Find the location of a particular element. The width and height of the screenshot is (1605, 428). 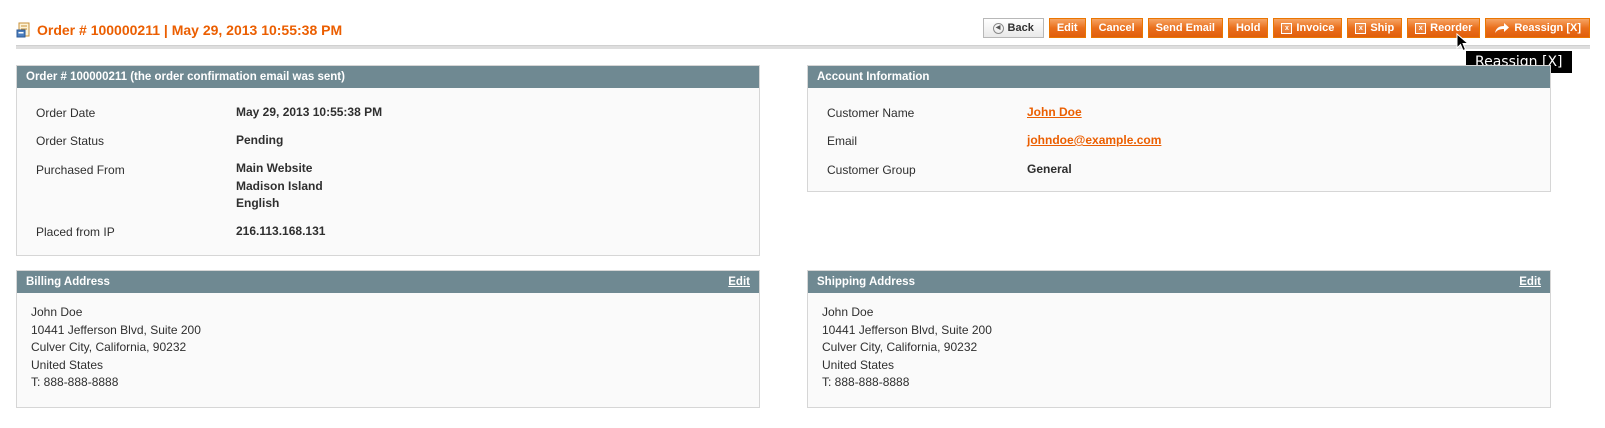

back-button: ◀ Back is located at coordinates (1013, 28).